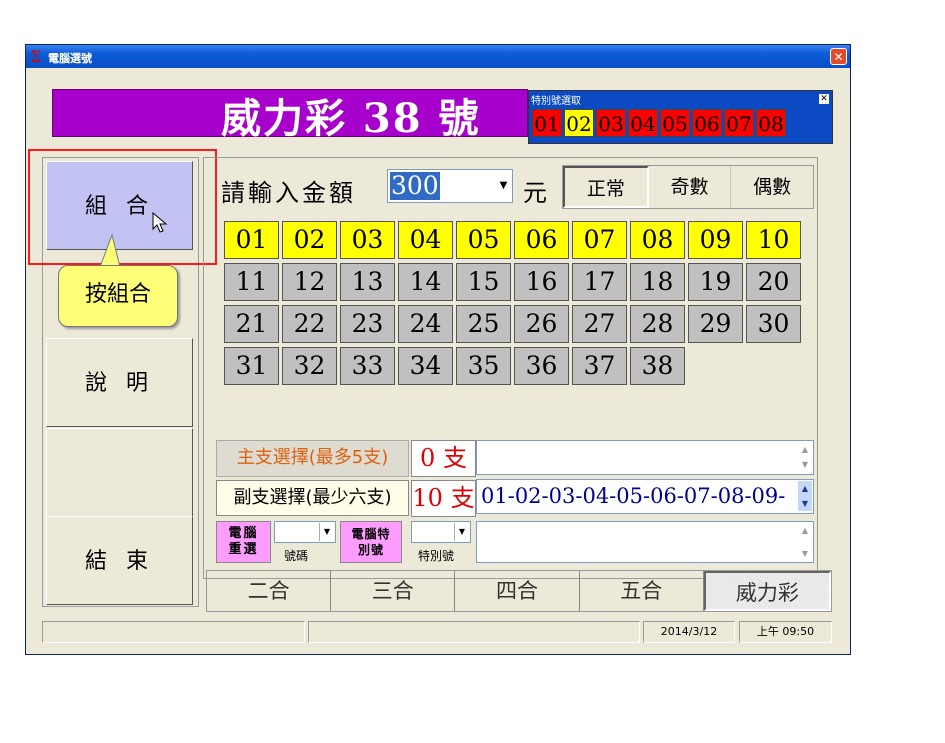 The width and height of the screenshot is (945, 743). Describe the element at coordinates (437, 632) in the screenshot. I see `status-bar: 2014/3/12 上午 09:50` at that location.